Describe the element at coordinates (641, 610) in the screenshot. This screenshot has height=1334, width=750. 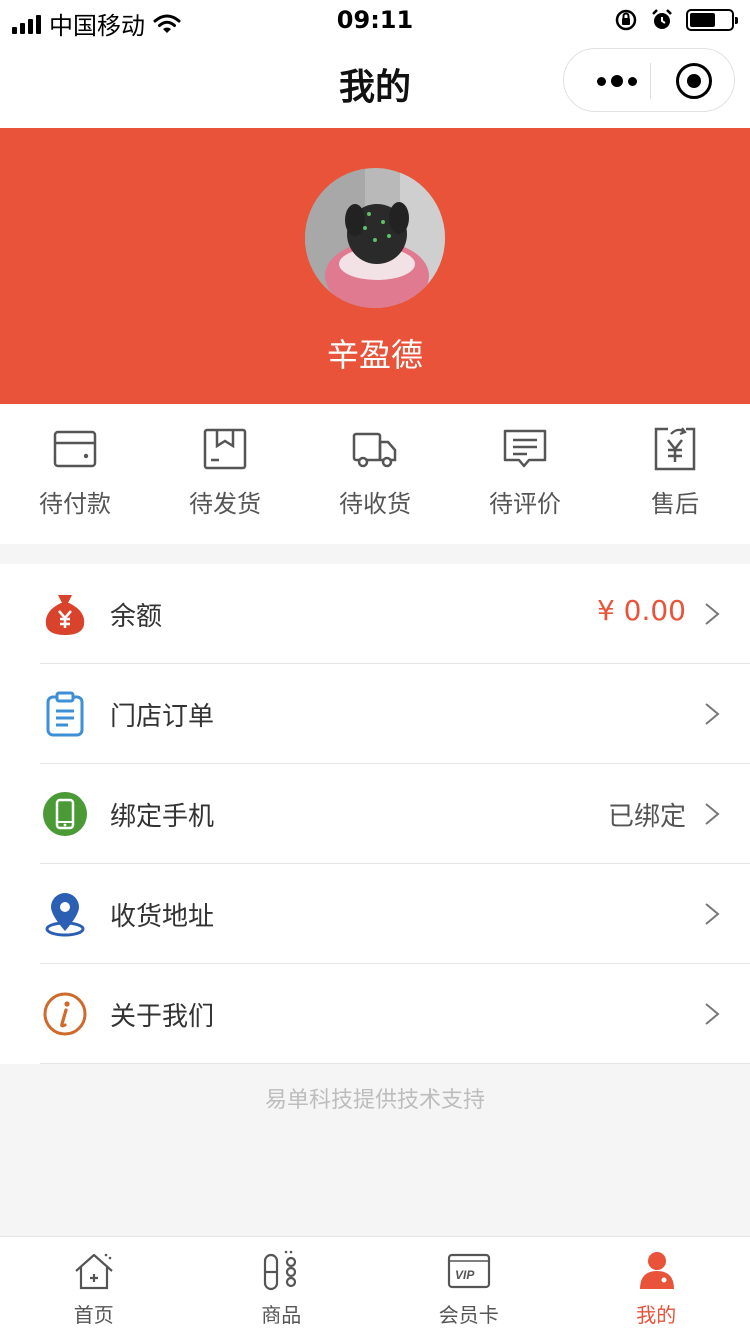
I see `balance-value: ¥ 0.00` at that location.